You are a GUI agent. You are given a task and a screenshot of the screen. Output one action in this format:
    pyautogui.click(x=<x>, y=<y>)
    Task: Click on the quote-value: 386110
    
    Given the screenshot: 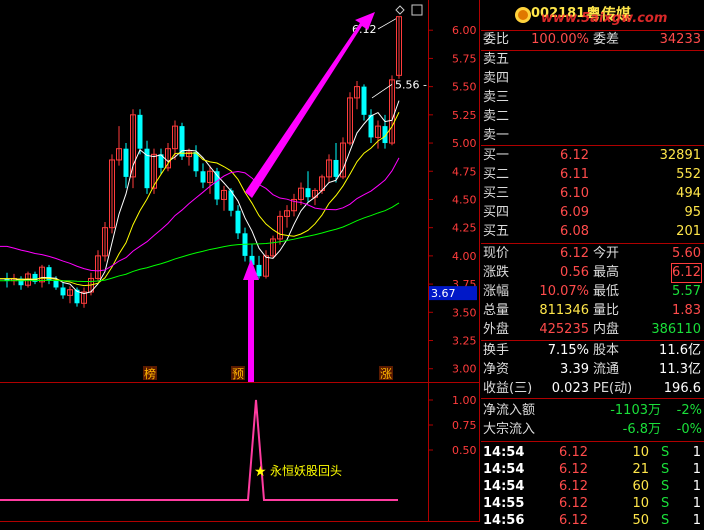 What is the action you would take?
    pyautogui.click(x=676, y=329)
    